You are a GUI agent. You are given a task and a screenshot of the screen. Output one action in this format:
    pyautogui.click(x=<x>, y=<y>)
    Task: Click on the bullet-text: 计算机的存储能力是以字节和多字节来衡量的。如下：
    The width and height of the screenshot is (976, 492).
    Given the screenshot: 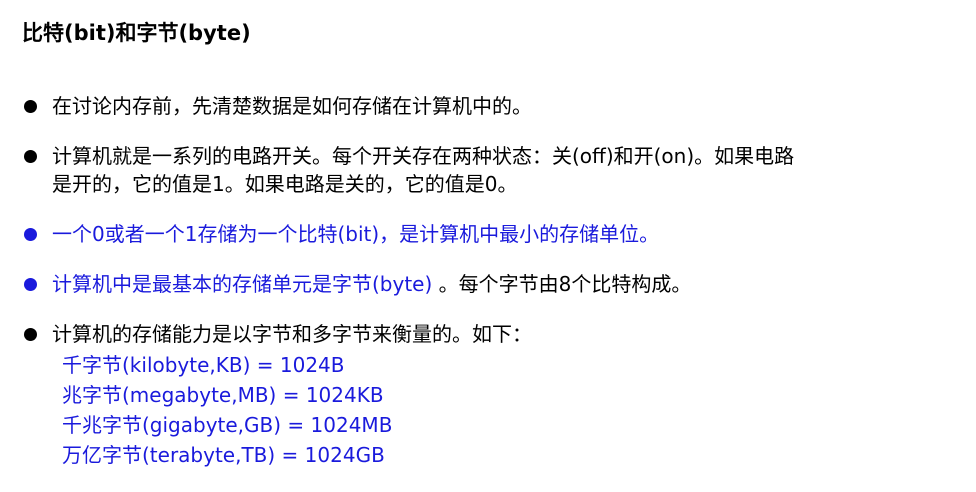 What is the action you would take?
    pyautogui.click(x=292, y=334)
    